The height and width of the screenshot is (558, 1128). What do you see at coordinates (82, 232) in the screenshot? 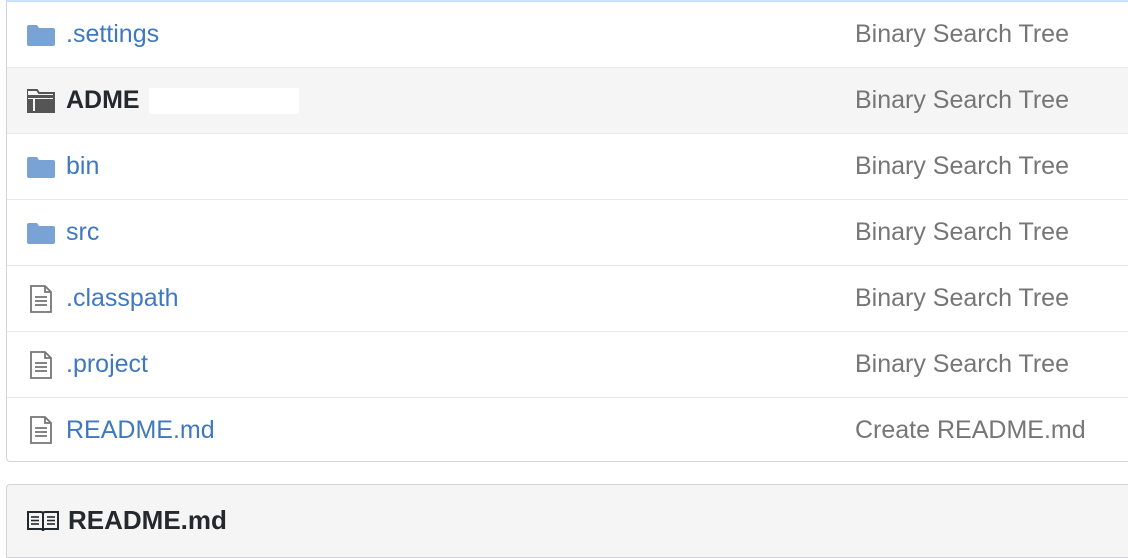
I see `file-name: src` at bounding box center [82, 232].